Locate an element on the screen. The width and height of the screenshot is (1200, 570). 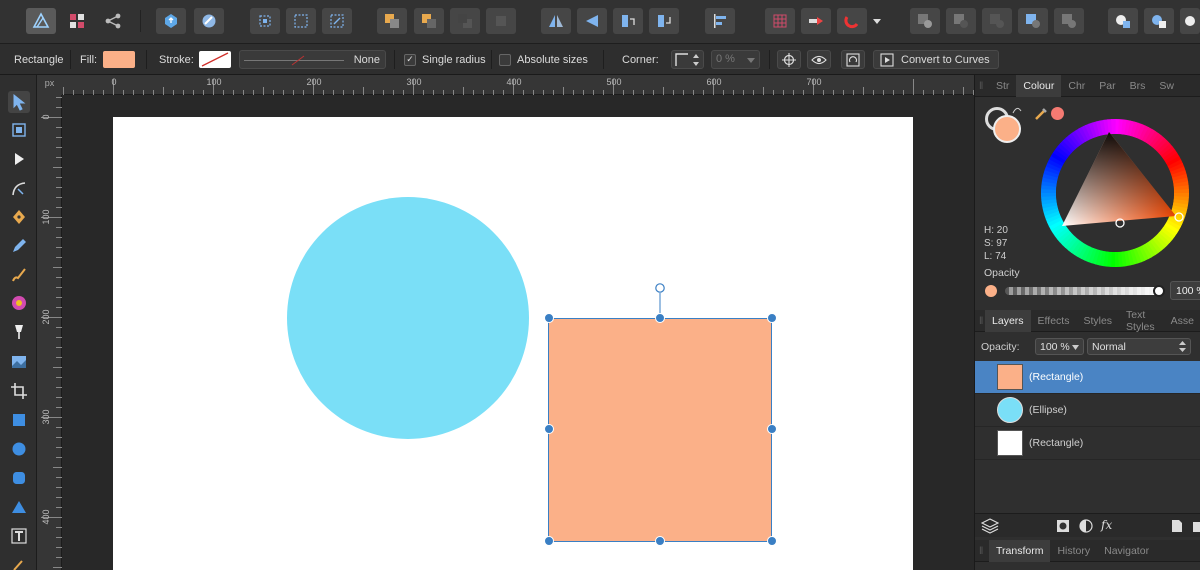
transform-origin-icon is located at coordinates (337, 21).